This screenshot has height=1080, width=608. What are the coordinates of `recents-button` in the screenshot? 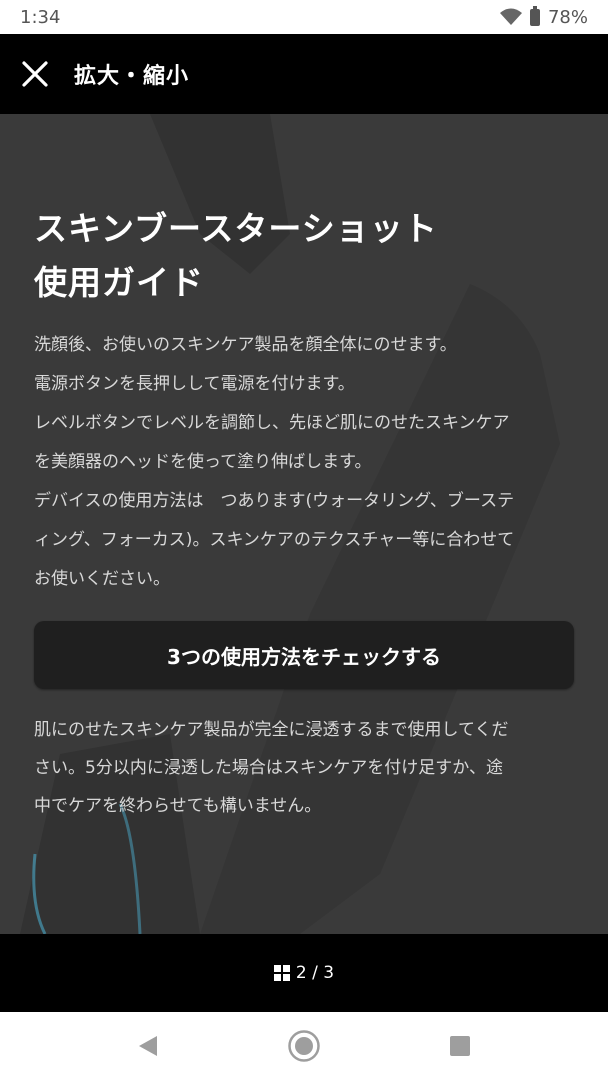 It's located at (460, 1046).